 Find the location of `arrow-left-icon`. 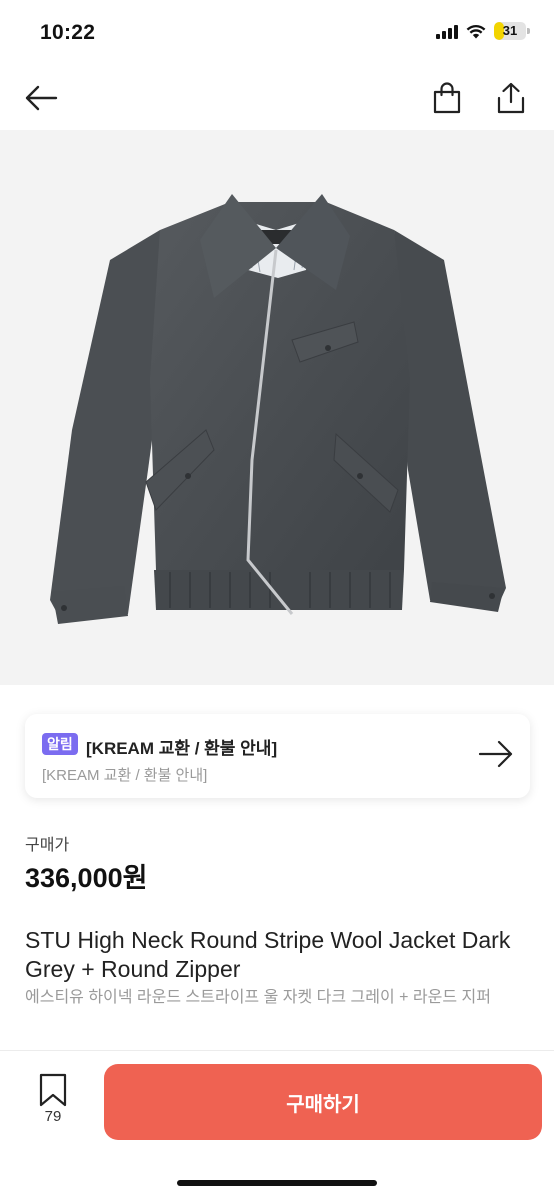

arrow-left-icon is located at coordinates (41, 98).